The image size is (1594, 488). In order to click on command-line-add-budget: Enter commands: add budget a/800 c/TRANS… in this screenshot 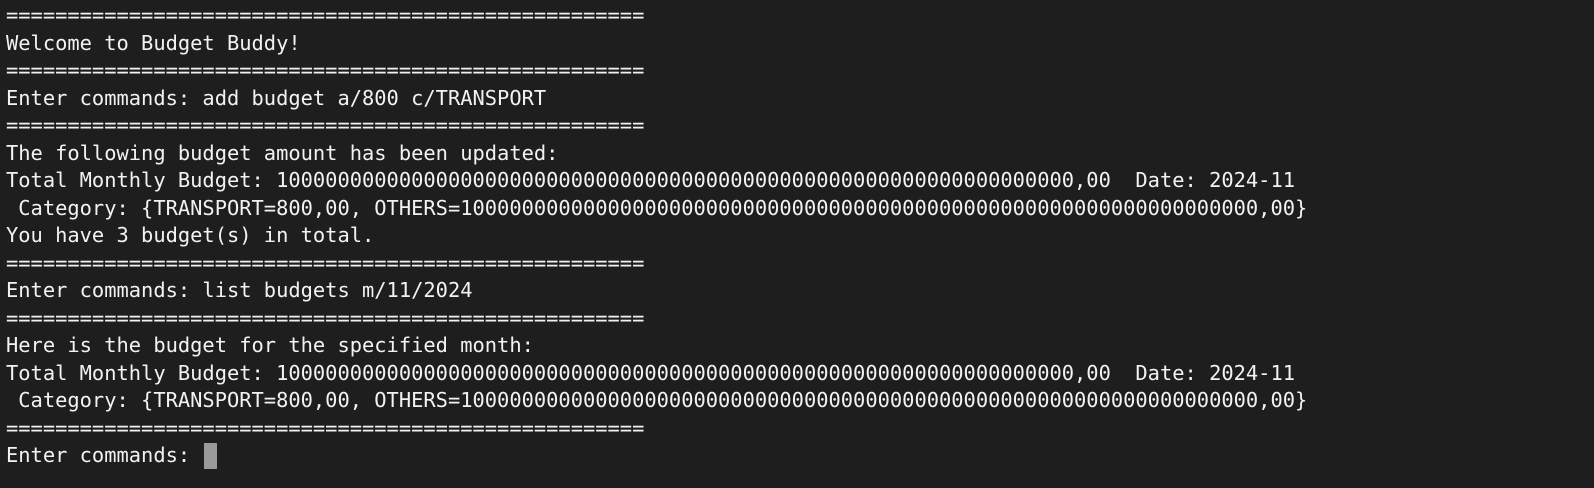, I will do `click(276, 97)`.